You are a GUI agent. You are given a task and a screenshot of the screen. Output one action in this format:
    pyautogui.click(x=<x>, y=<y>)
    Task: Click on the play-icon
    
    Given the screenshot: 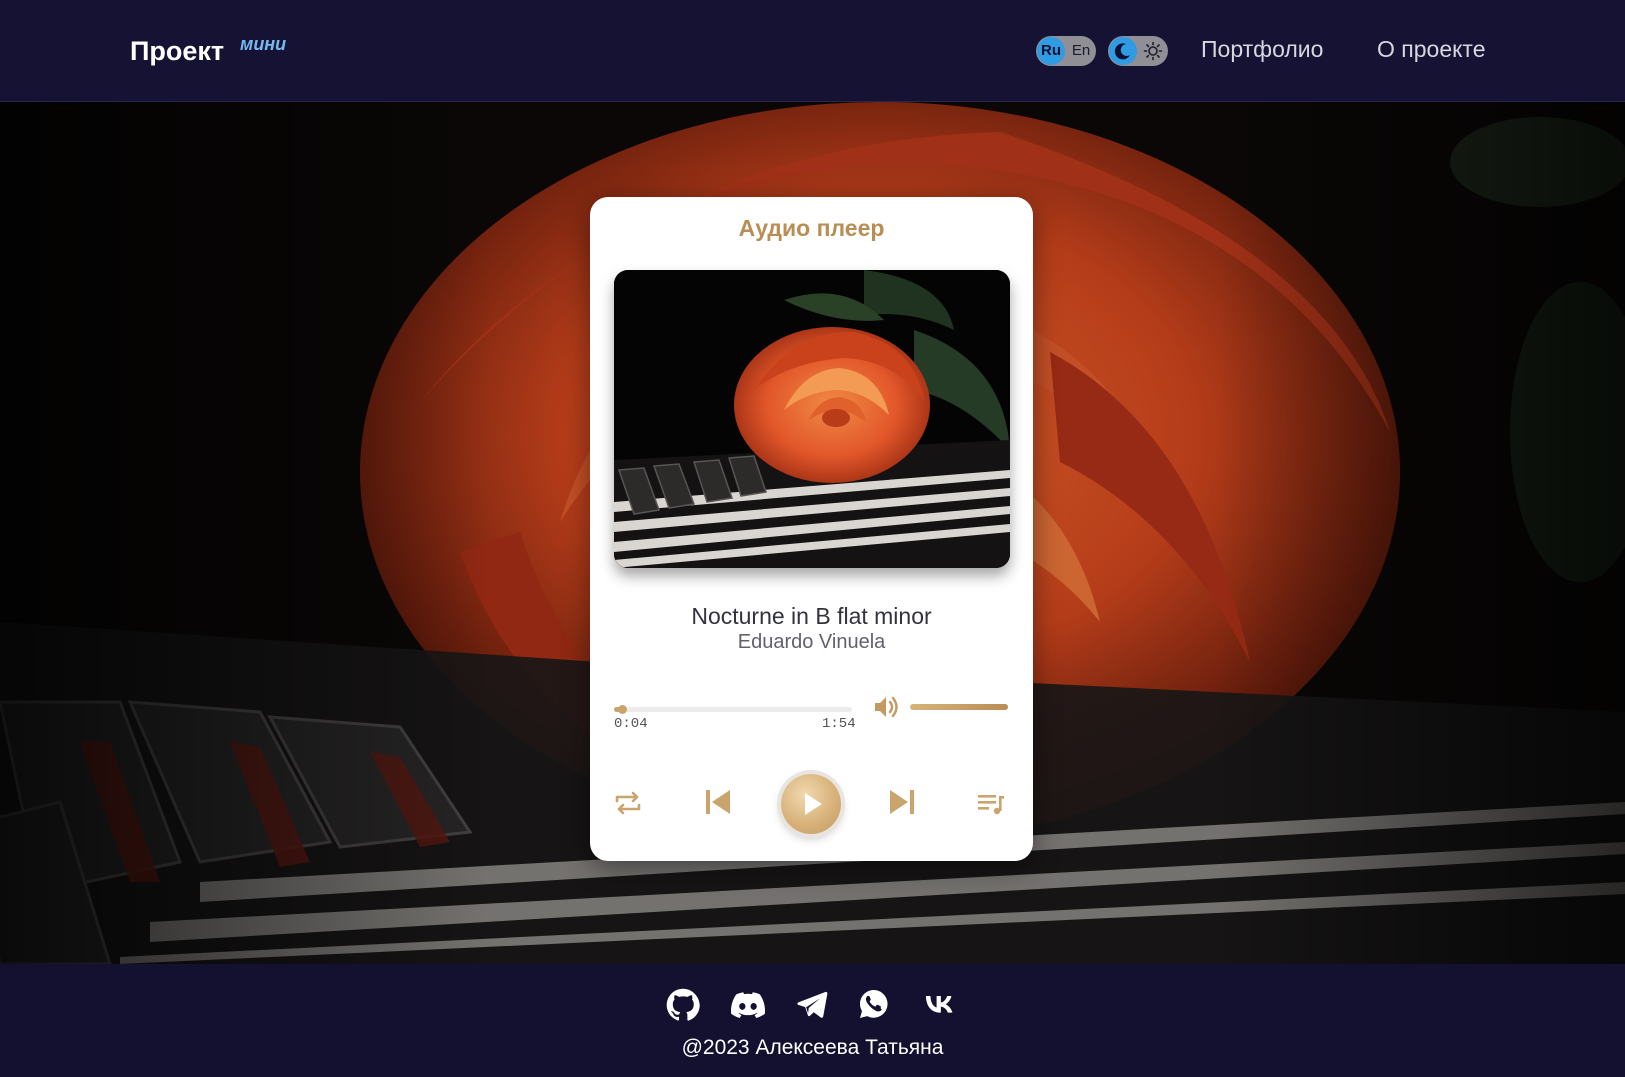 What is the action you would take?
    pyautogui.click(x=813, y=804)
    